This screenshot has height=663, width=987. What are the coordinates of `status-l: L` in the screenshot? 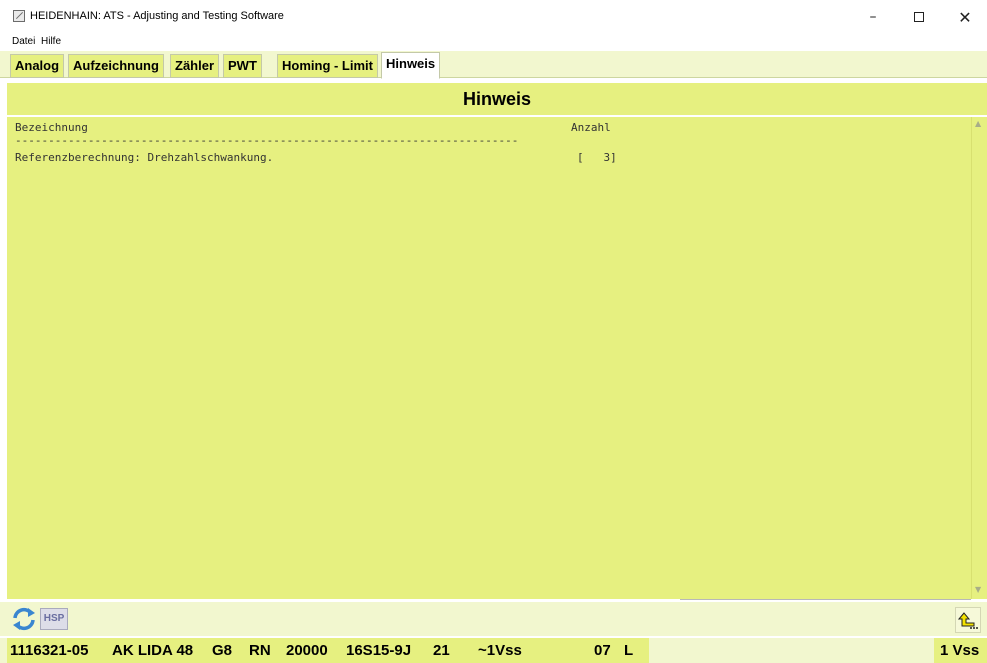 It's located at (629, 650).